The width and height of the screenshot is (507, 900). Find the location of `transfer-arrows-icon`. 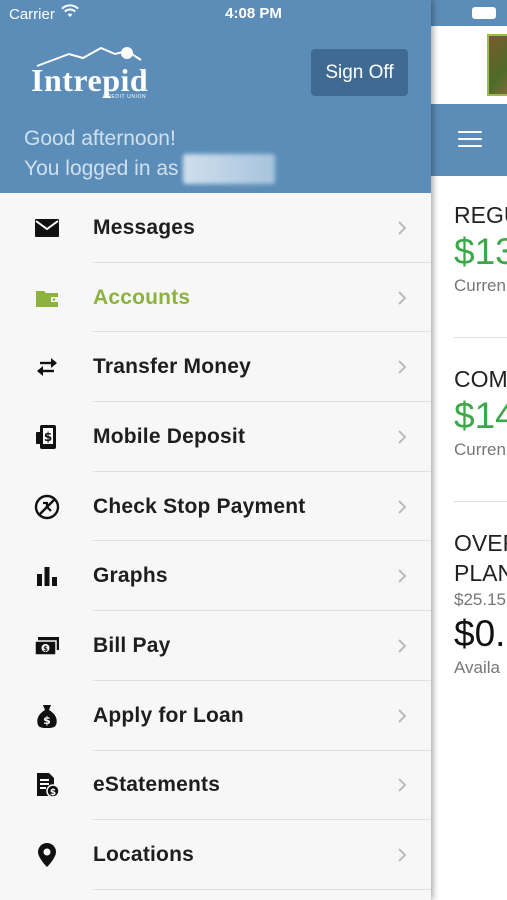

transfer-arrows-icon is located at coordinates (47, 367).